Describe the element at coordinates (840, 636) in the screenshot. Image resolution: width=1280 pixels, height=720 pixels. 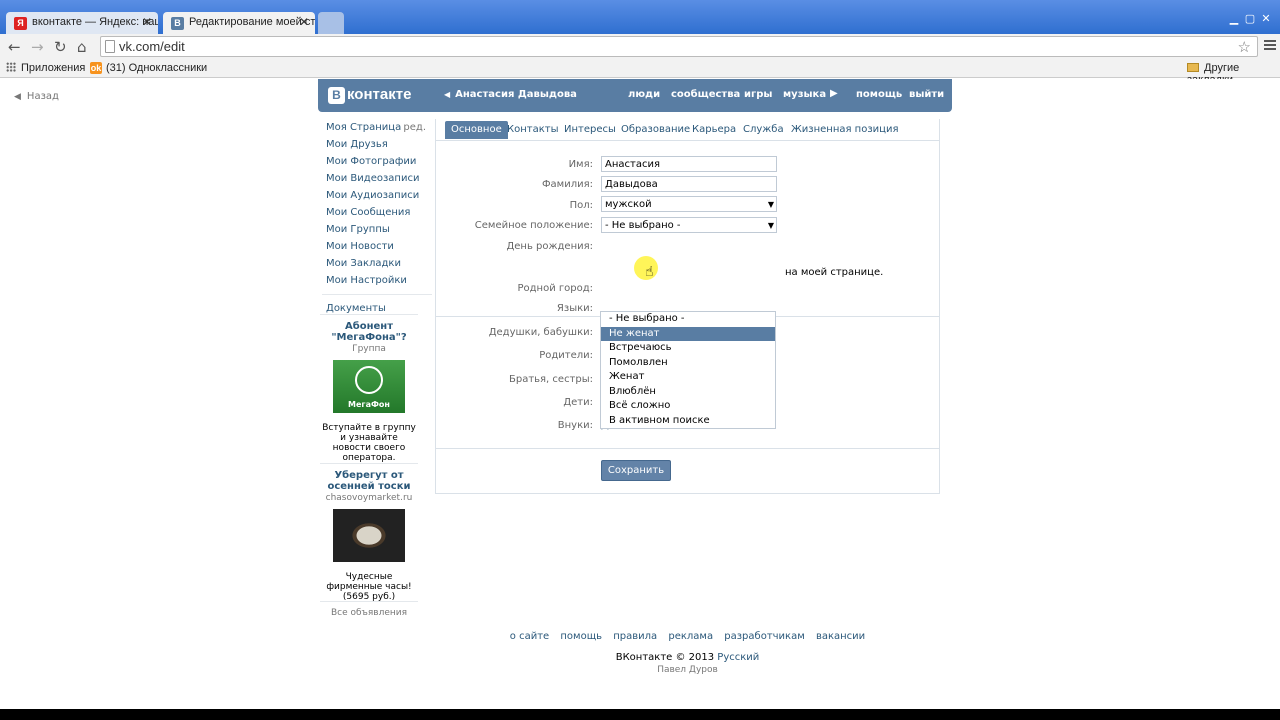
I see `footer-link-jobs: вакансии` at that location.